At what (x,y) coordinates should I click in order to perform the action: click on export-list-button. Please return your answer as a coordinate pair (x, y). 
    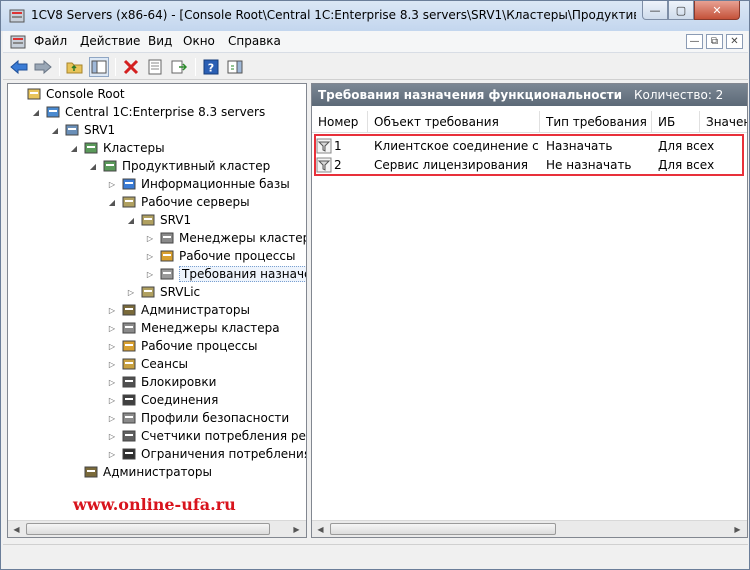
    Looking at the image, I should click on (179, 67).